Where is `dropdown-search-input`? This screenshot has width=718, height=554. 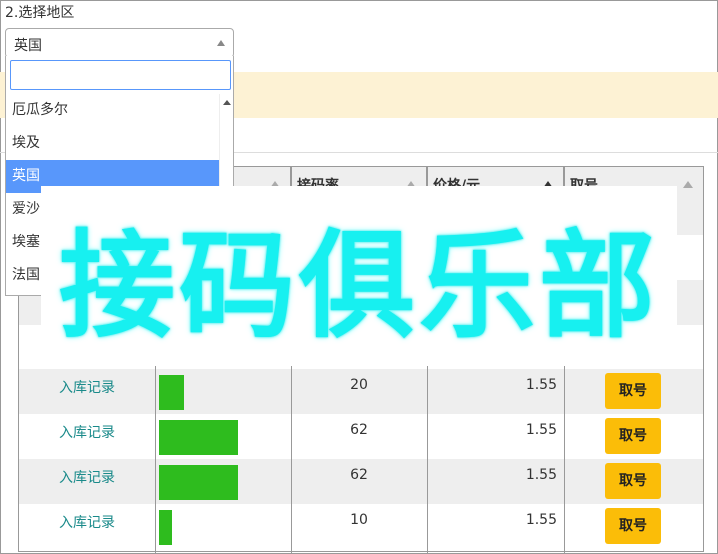 dropdown-search-input is located at coordinates (120, 75).